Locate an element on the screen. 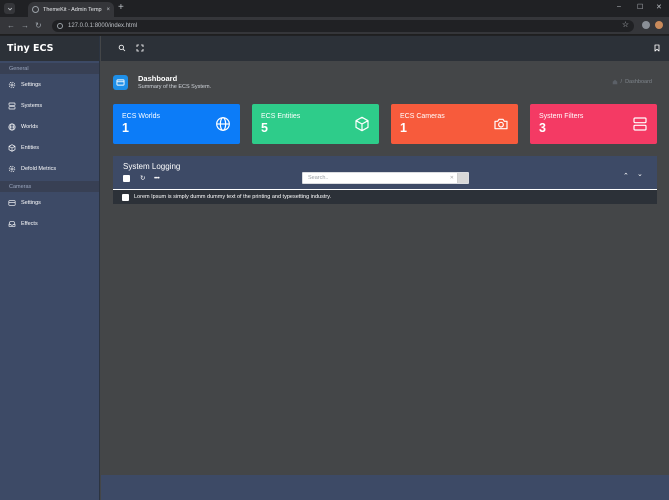 The width and height of the screenshot is (669, 500). page-title: Dashboard is located at coordinates (158, 78).